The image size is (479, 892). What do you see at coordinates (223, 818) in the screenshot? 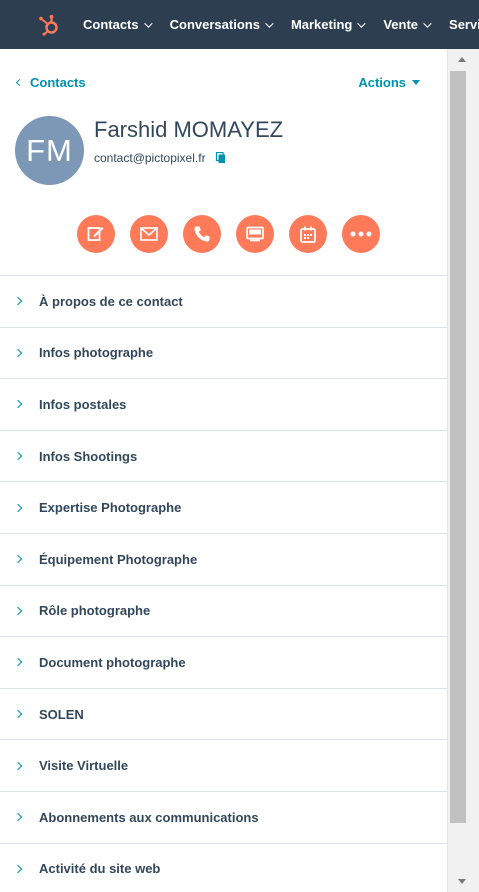
I see `section-abonnements: Abonnements aux communications` at bounding box center [223, 818].